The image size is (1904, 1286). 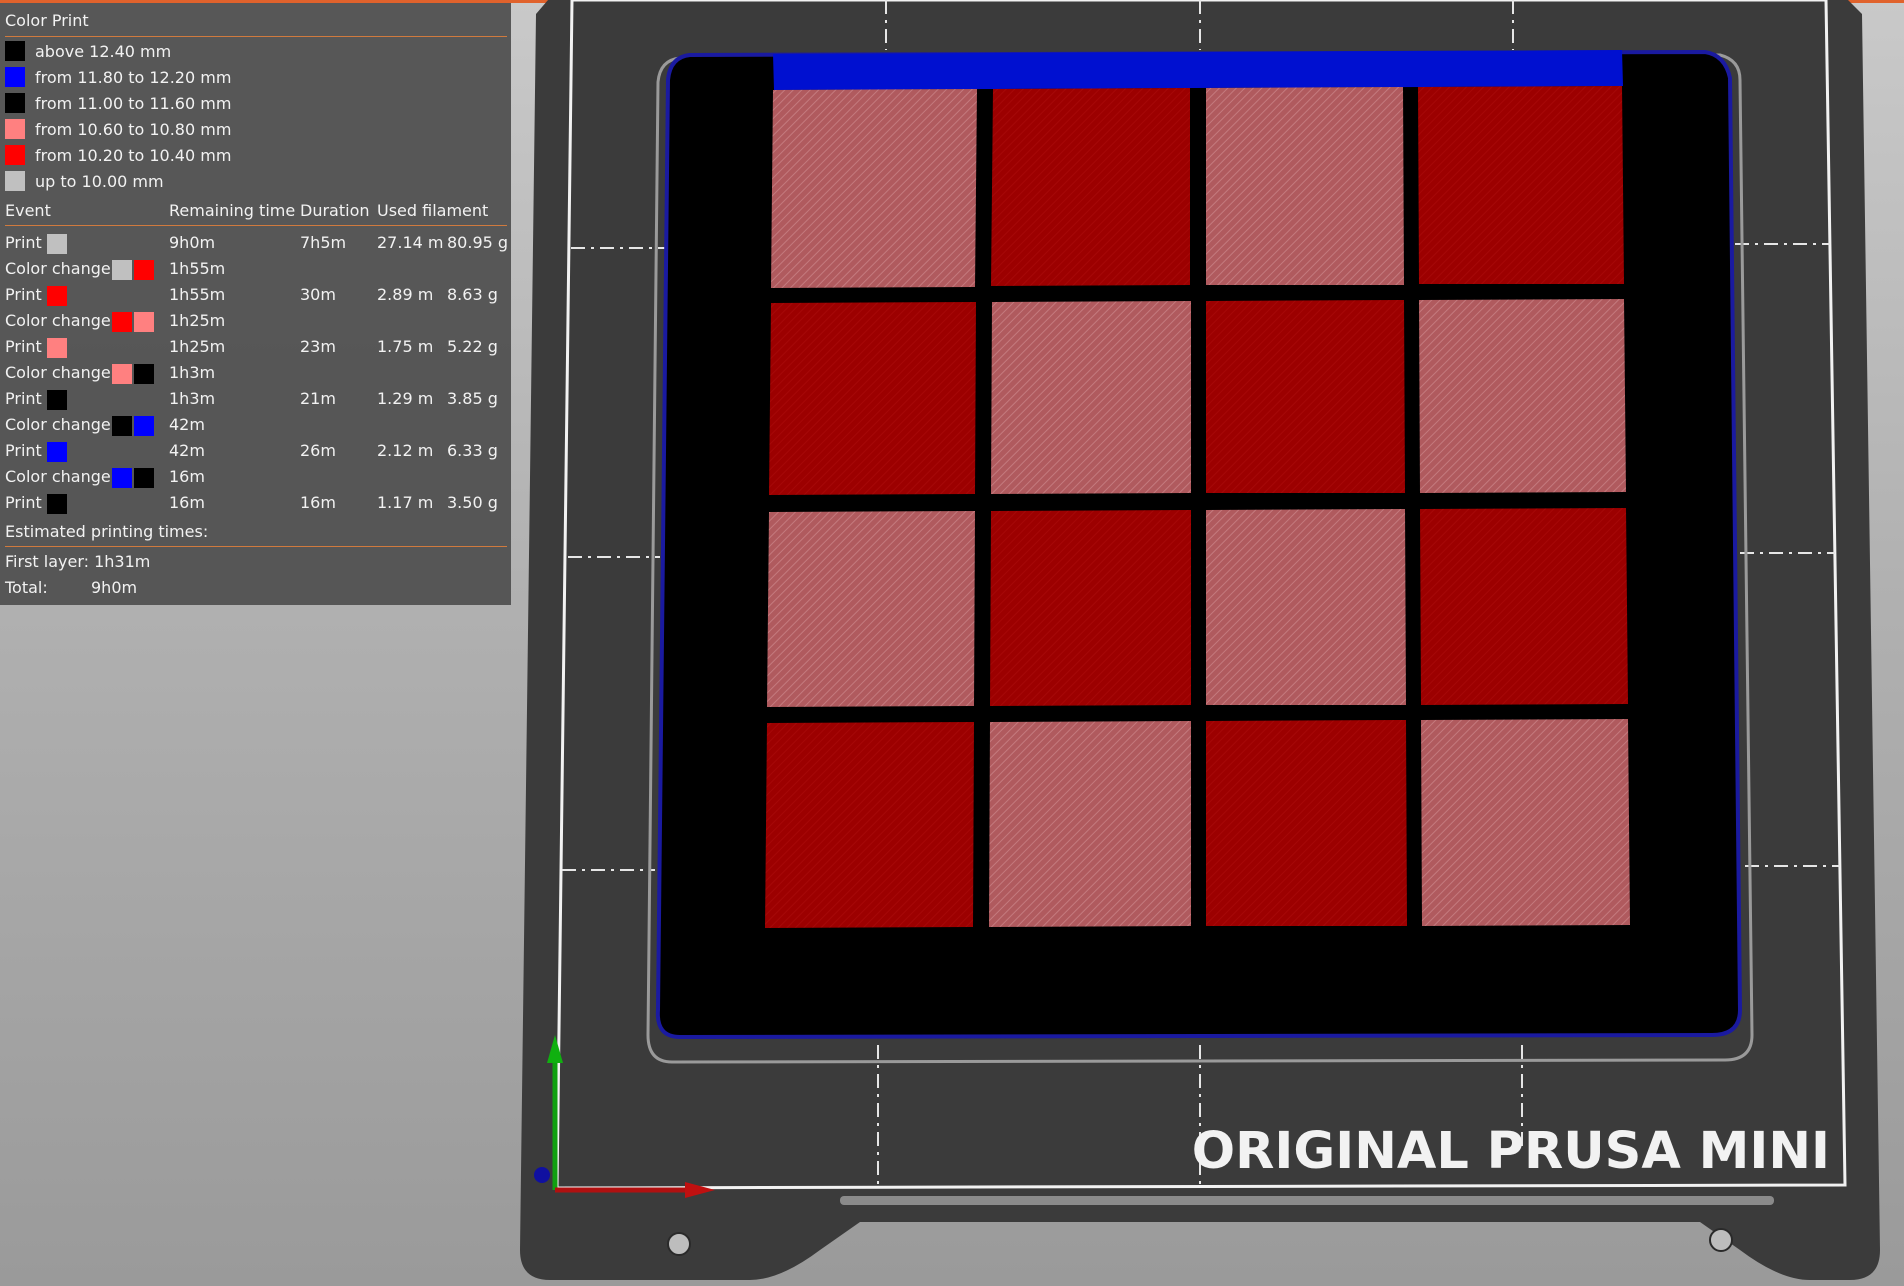 What do you see at coordinates (472, 450) in the screenshot?
I see `event-grams: 6.33 g` at bounding box center [472, 450].